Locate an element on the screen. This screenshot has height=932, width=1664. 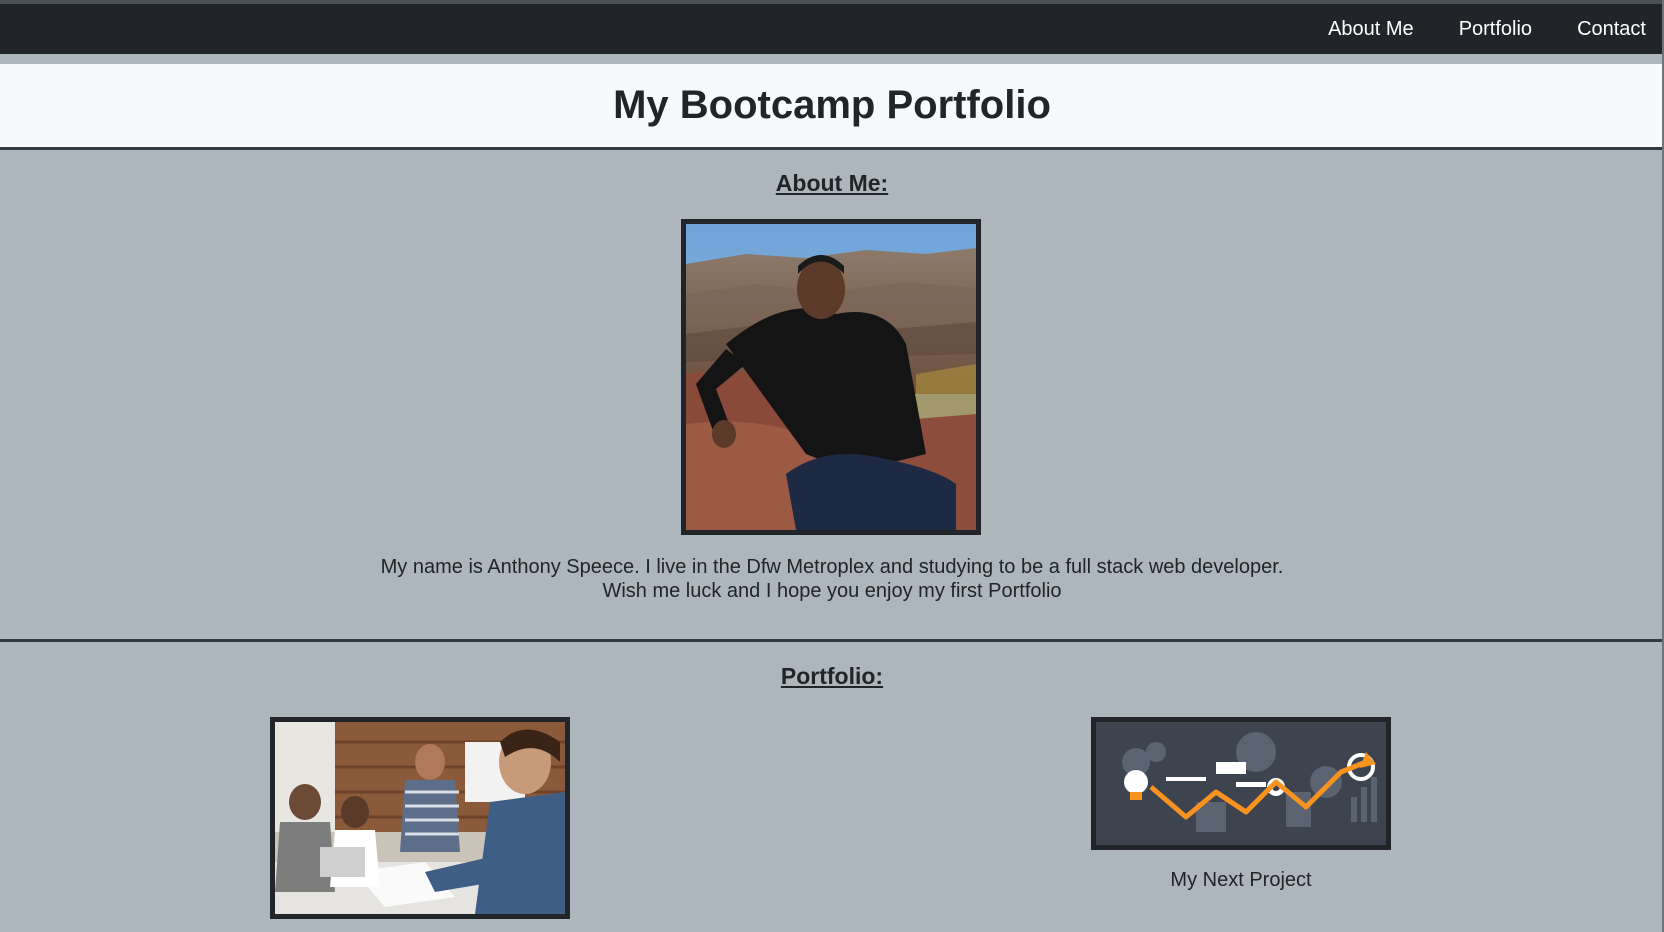
project-infographic-image is located at coordinates (1241, 783).